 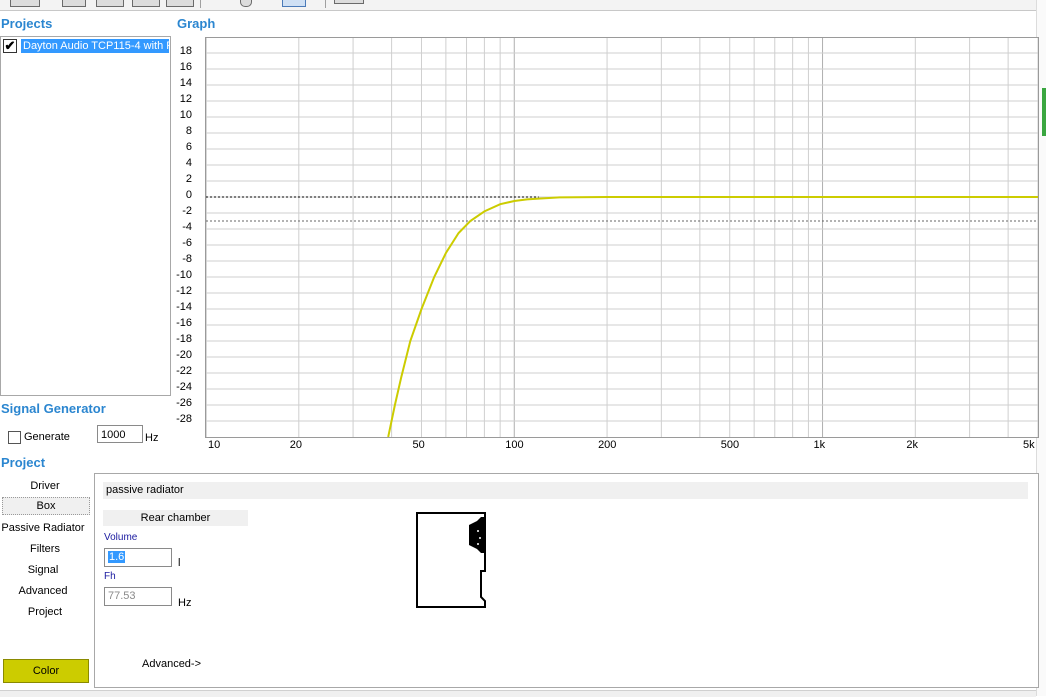 I want to click on status-indicator, so click(x=1044, y=112).